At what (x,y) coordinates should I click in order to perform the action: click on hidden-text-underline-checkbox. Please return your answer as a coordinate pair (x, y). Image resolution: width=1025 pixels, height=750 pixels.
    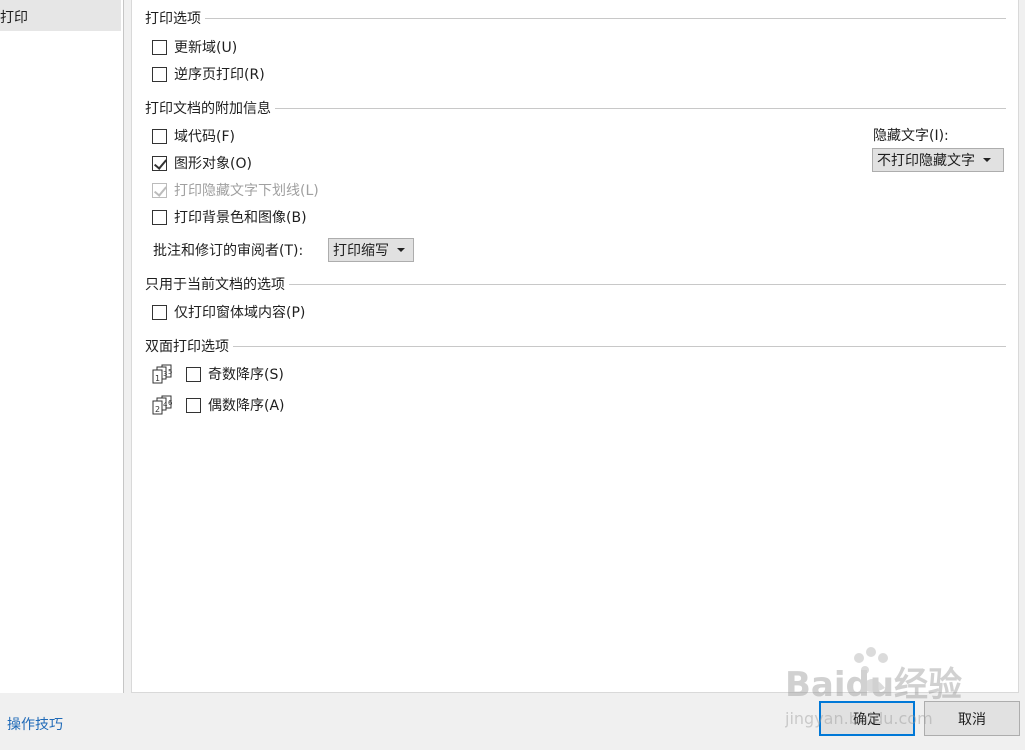
    Looking at the image, I should click on (159, 190).